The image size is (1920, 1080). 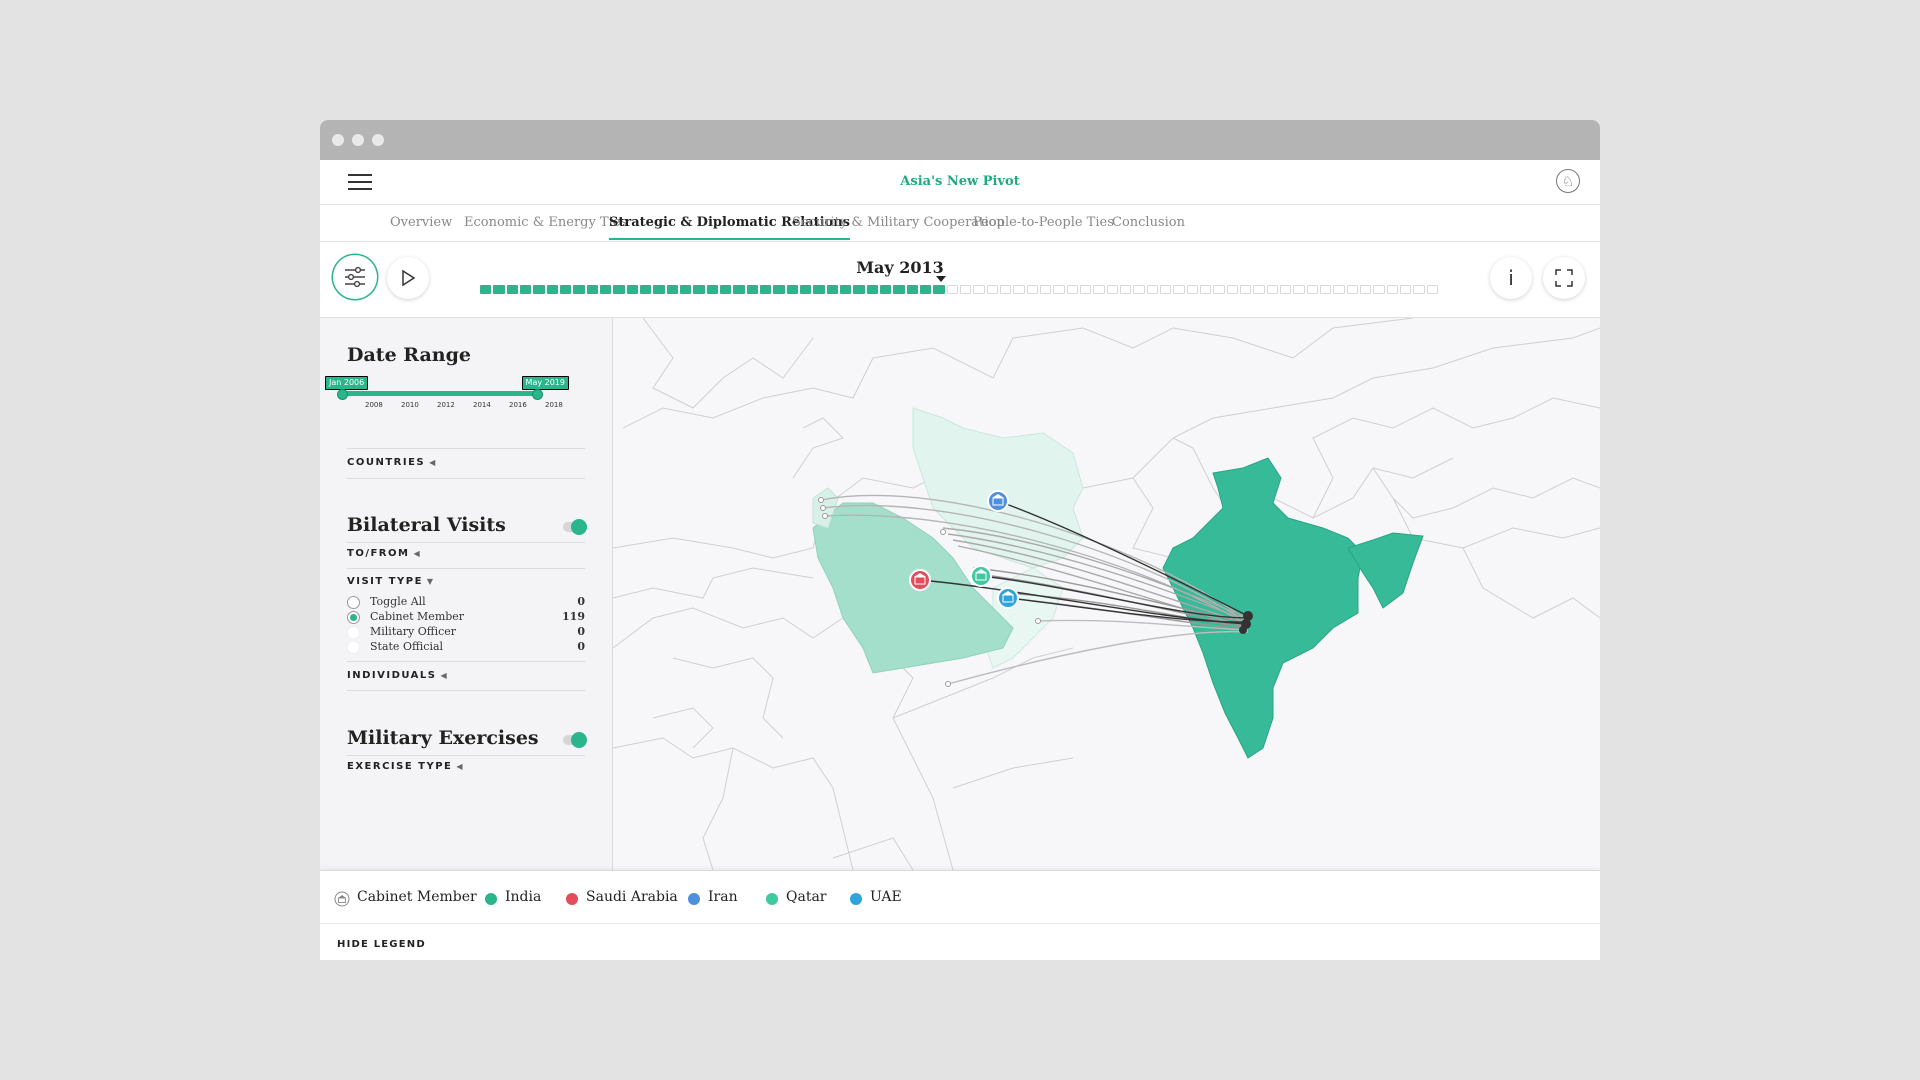 What do you see at coordinates (405, 766) in the screenshot?
I see `exercise-type-filter-toggle: EXERCISE TYPE ◀` at bounding box center [405, 766].